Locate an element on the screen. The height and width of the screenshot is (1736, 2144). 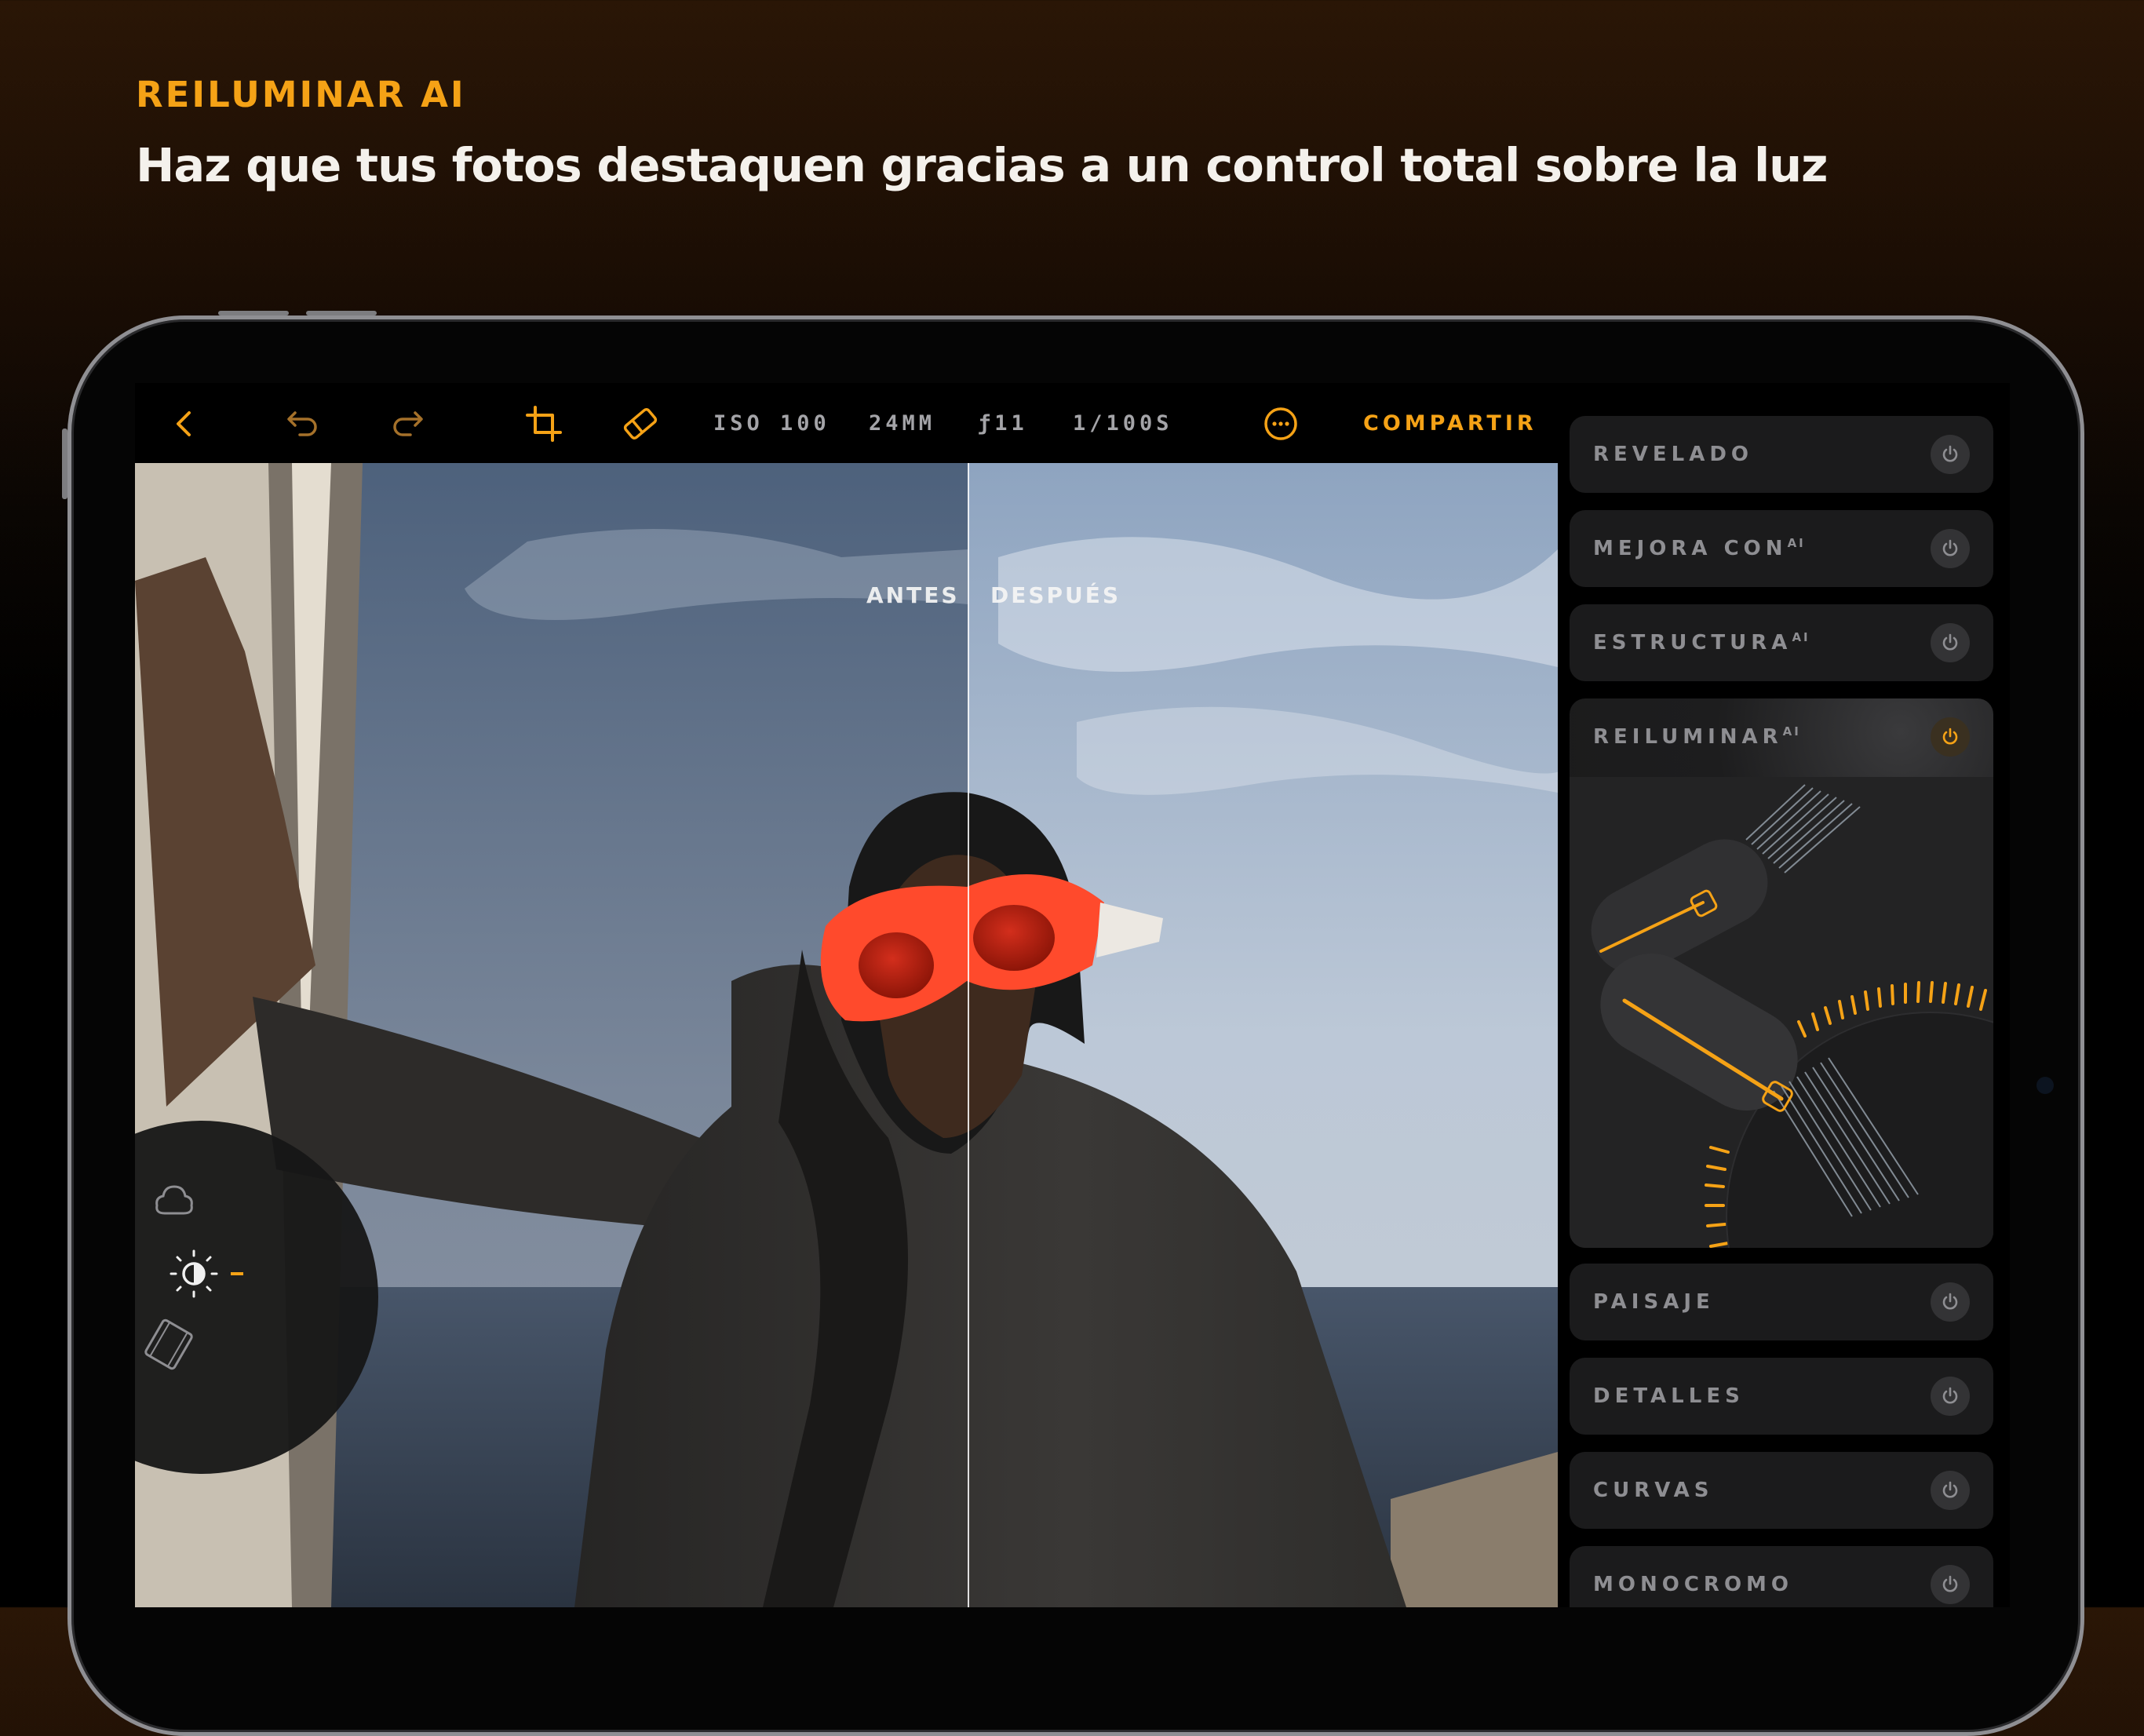
share-button: COMPARTIR is located at coordinates (1450, 423).